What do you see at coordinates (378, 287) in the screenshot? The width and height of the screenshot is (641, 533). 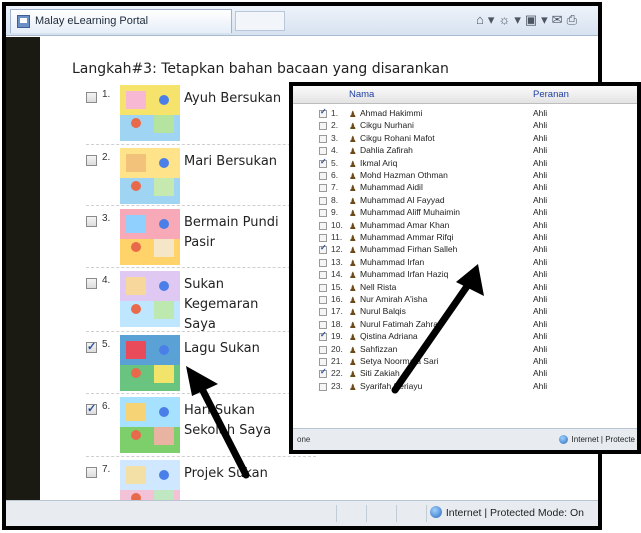 I see `member-name: Nell Rista` at bounding box center [378, 287].